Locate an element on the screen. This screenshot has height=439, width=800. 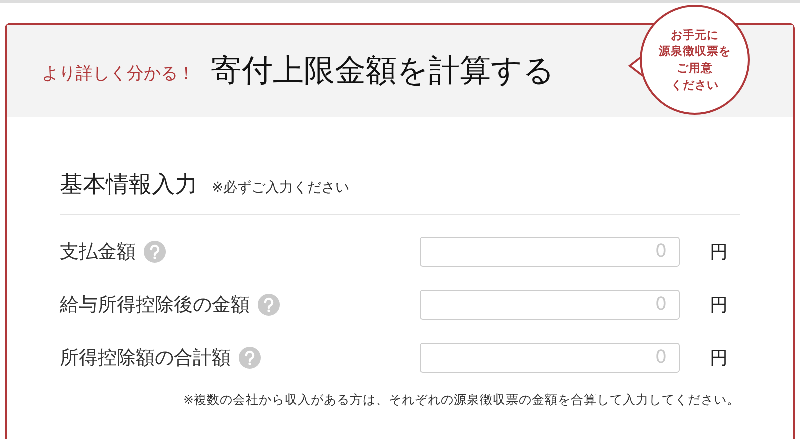
field-label: 所得控除額の合計額 is located at coordinates (145, 358).